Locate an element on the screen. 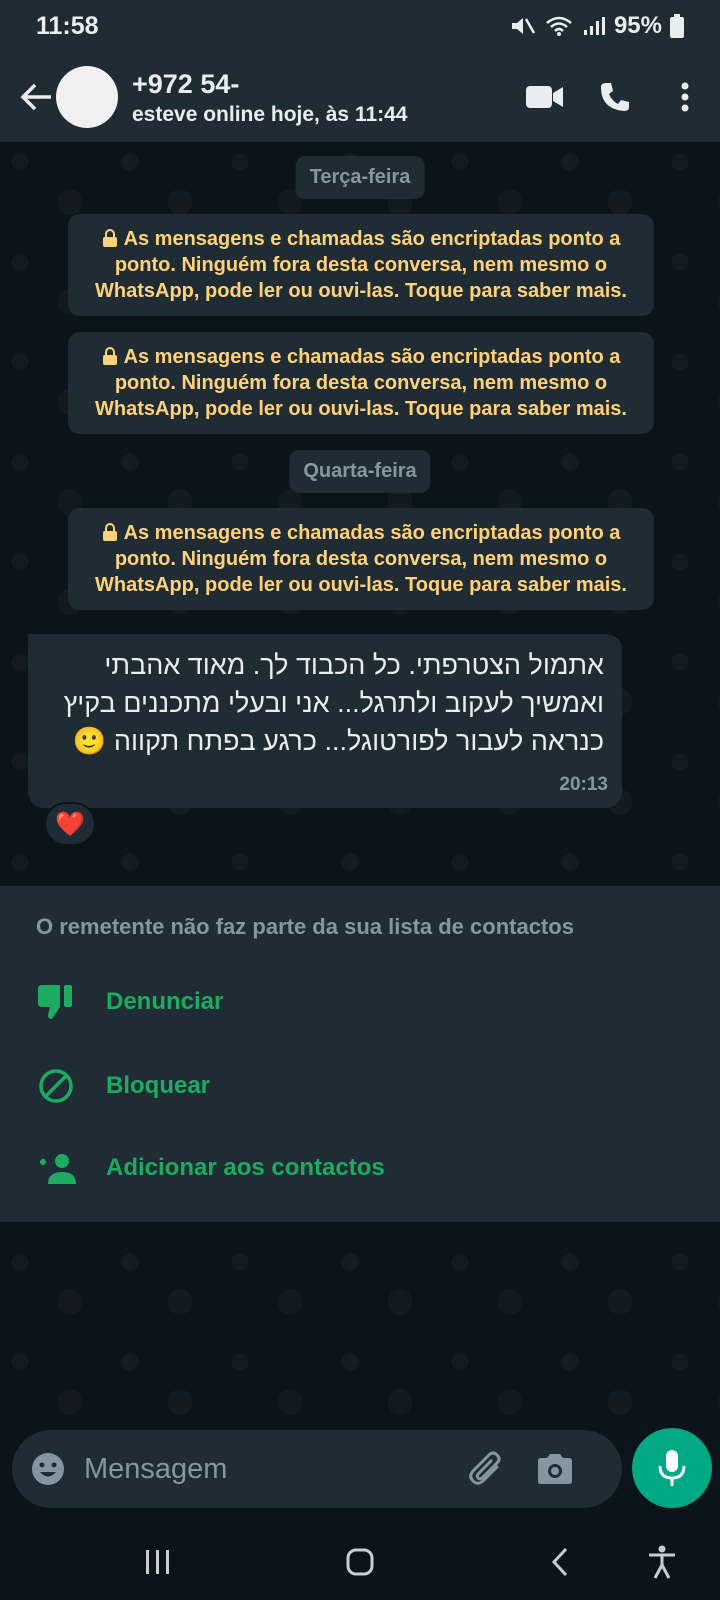 Image resolution: width=720 pixels, height=1600 pixels. contact-avatar is located at coordinates (87, 97).